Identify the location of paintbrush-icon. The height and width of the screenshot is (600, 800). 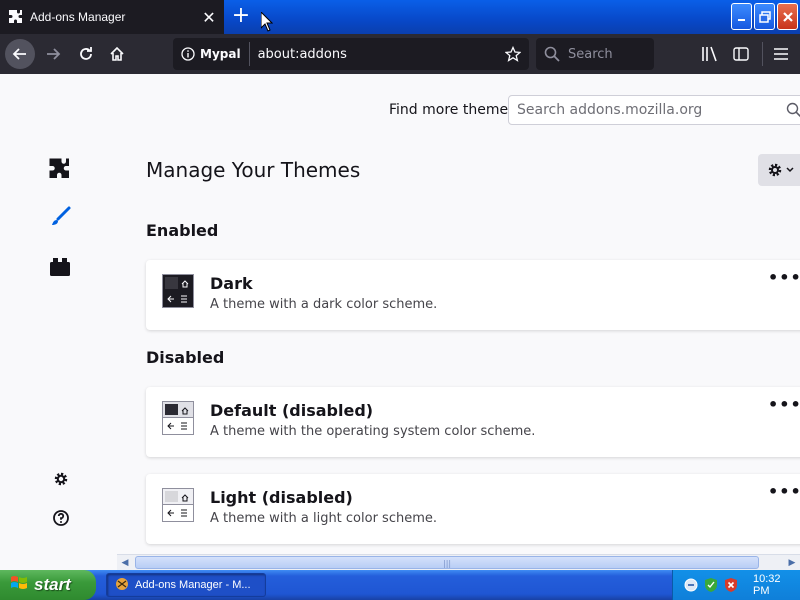
(61, 215).